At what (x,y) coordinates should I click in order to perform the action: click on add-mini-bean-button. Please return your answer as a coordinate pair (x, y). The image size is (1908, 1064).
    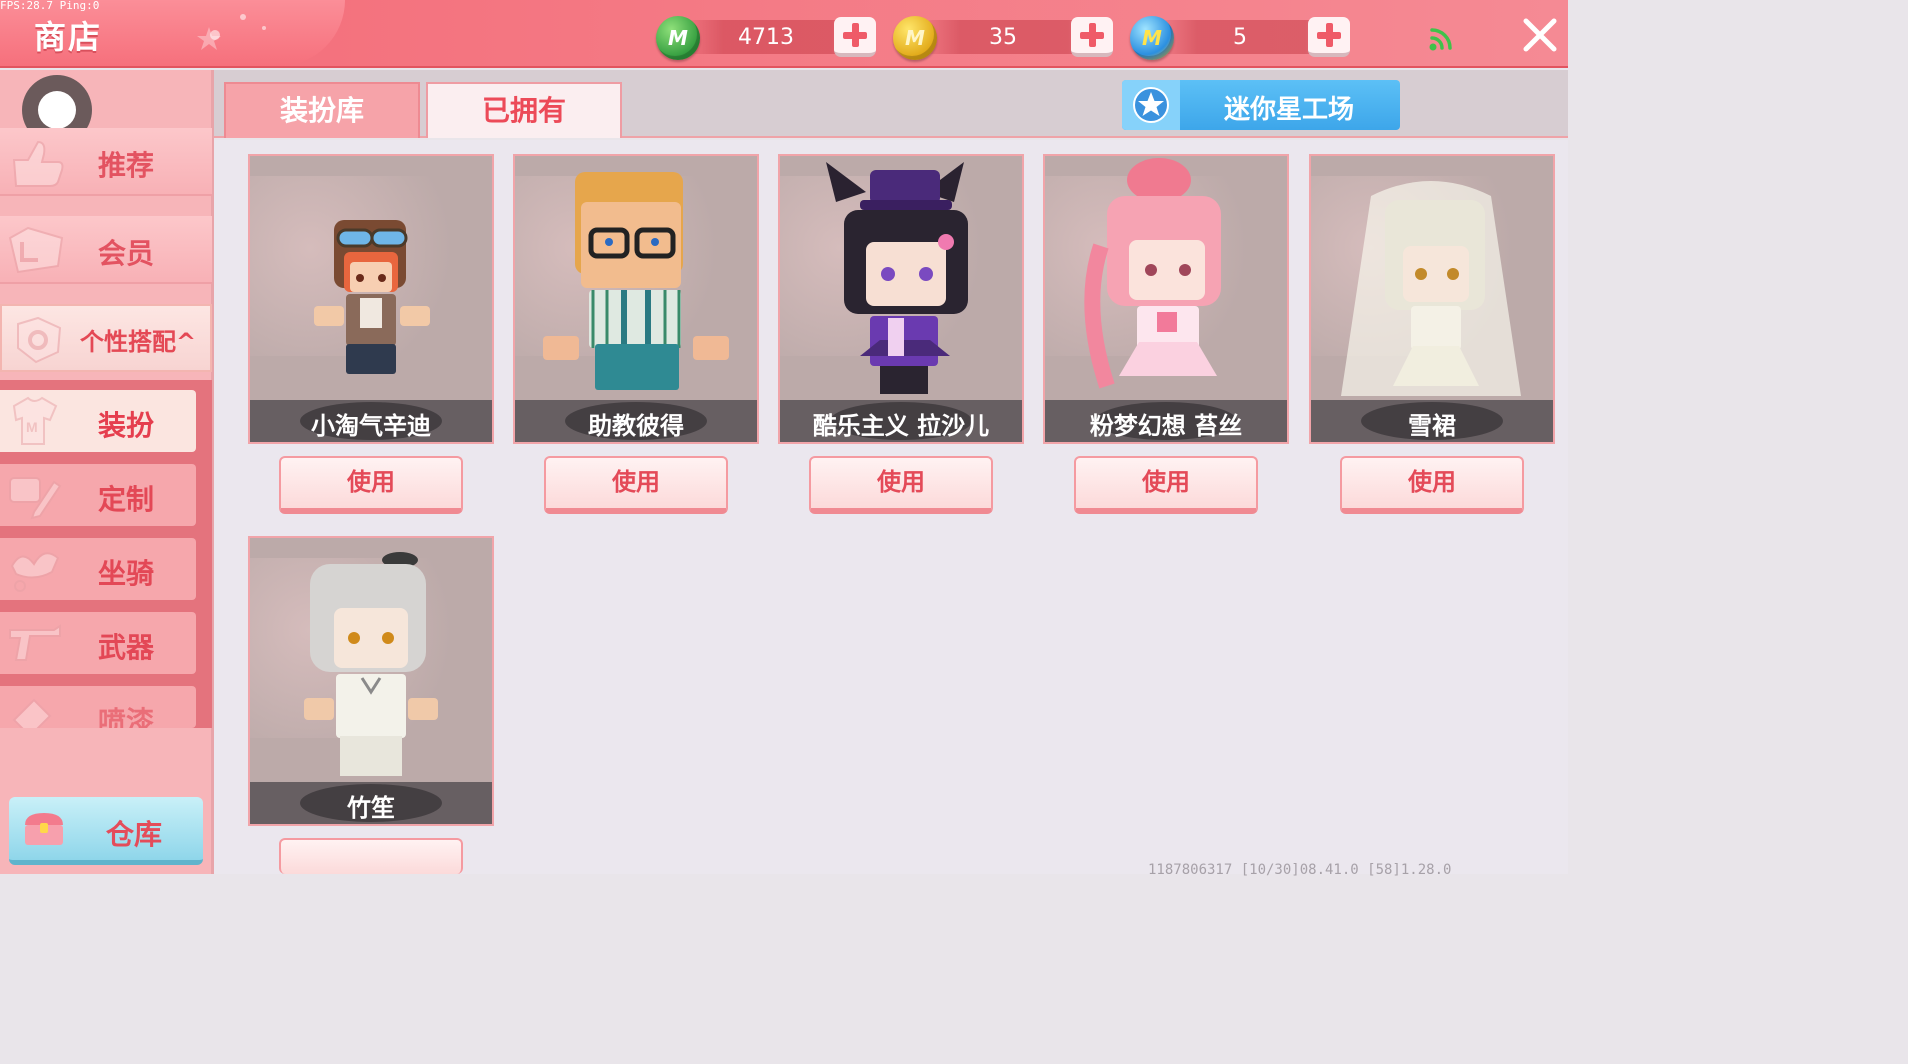
    Looking at the image, I should click on (855, 37).